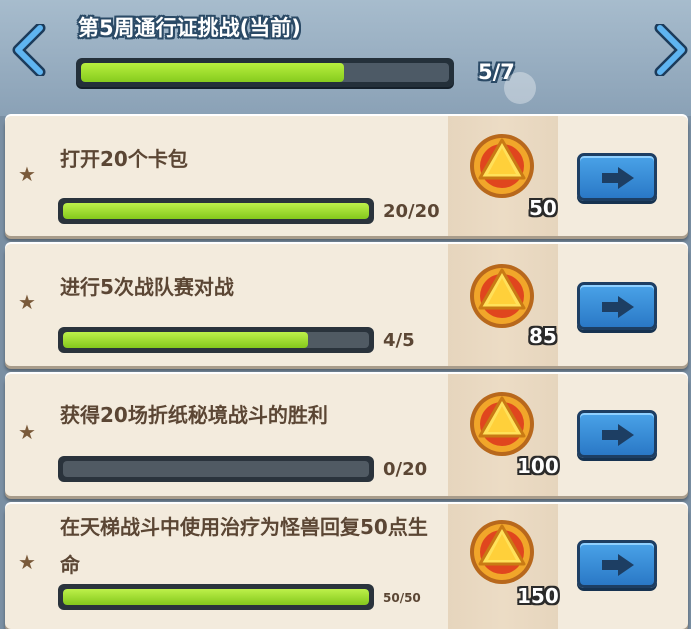 The width and height of the screenshot is (691, 629). I want to click on task-progress-count: 0/20, so click(405, 469).